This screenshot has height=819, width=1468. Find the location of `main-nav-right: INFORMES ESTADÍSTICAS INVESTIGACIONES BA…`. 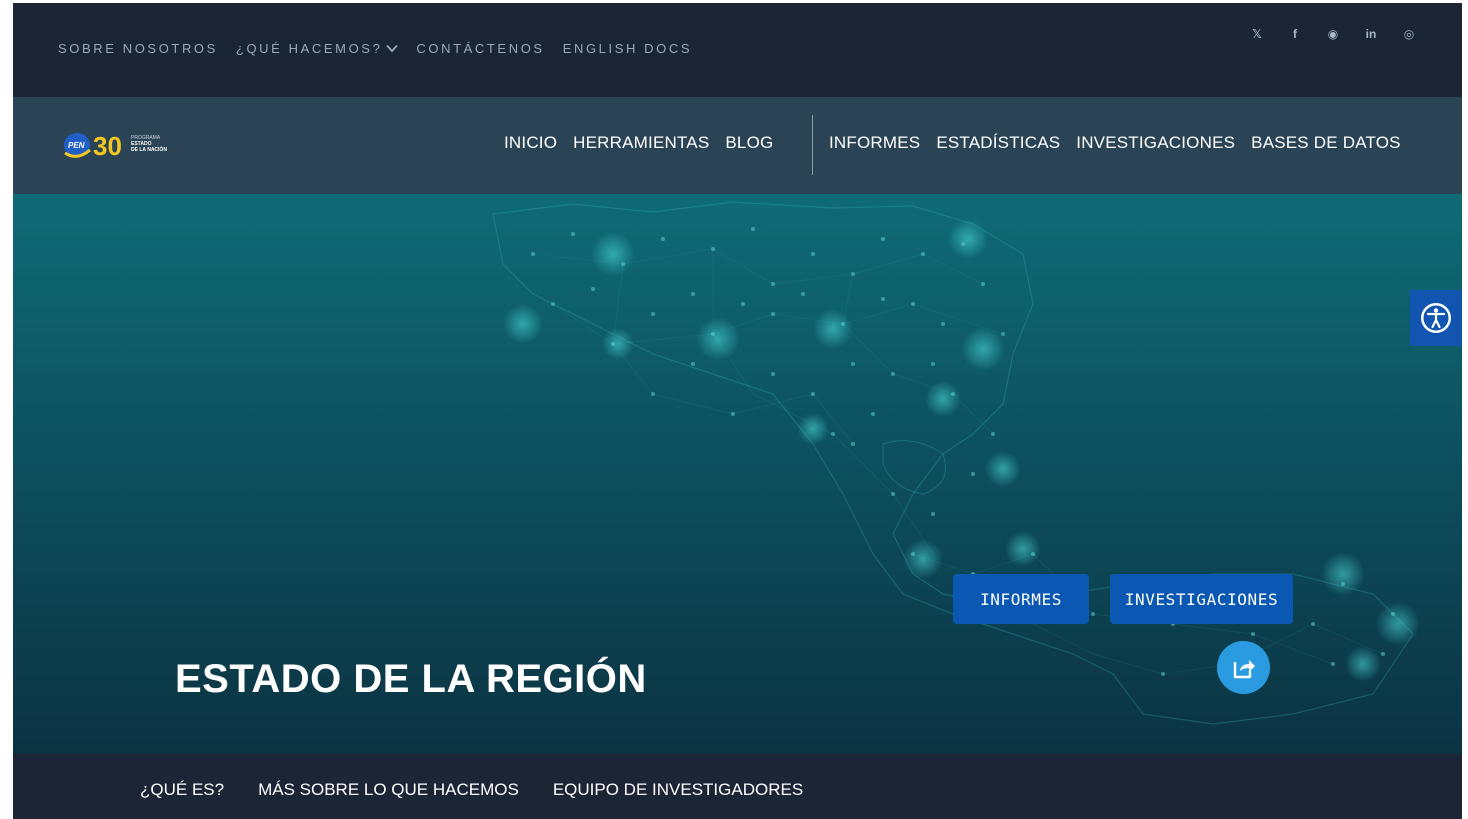

main-nav-right: INFORMES ESTADÍSTICAS INVESTIGACIONES BA… is located at coordinates (1115, 143).